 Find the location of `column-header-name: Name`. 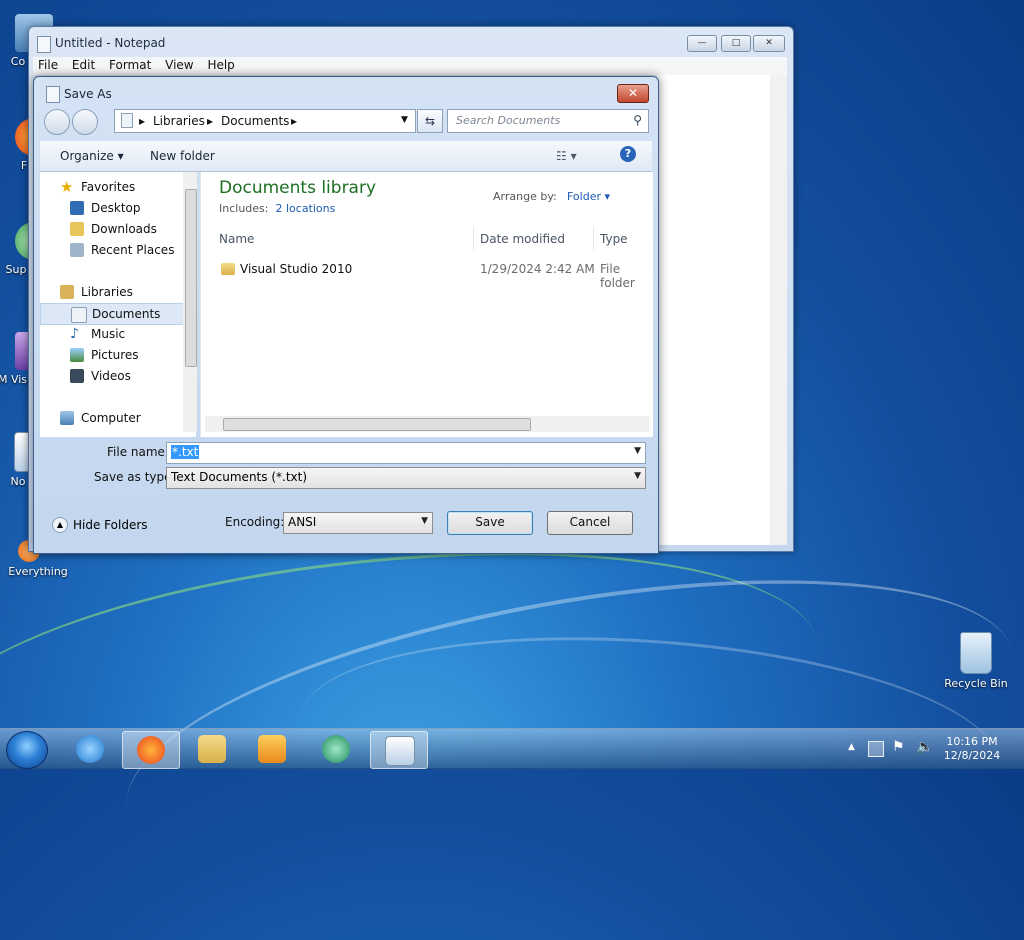

column-header-name: Name is located at coordinates (236, 239).